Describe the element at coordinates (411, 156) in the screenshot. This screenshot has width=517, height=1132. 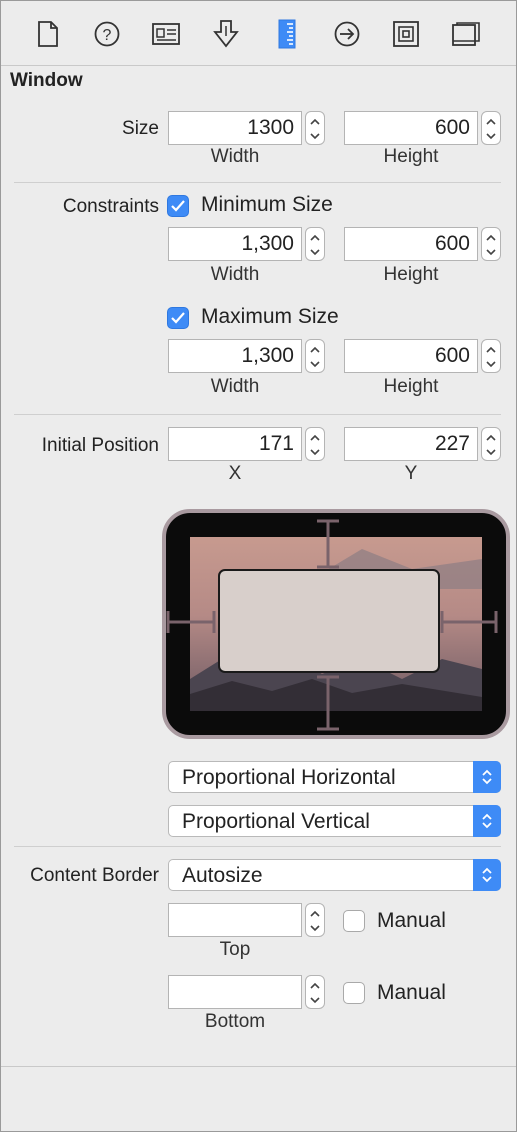
I see `size-height-caption: Height` at that location.